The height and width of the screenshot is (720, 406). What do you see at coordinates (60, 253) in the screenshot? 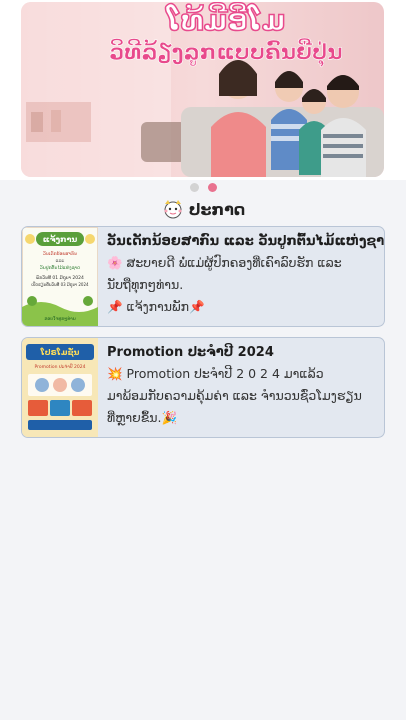
I see `thumb-line-1: ວັນເດັກນ້ອຍສາກົນ` at bounding box center [60, 253].